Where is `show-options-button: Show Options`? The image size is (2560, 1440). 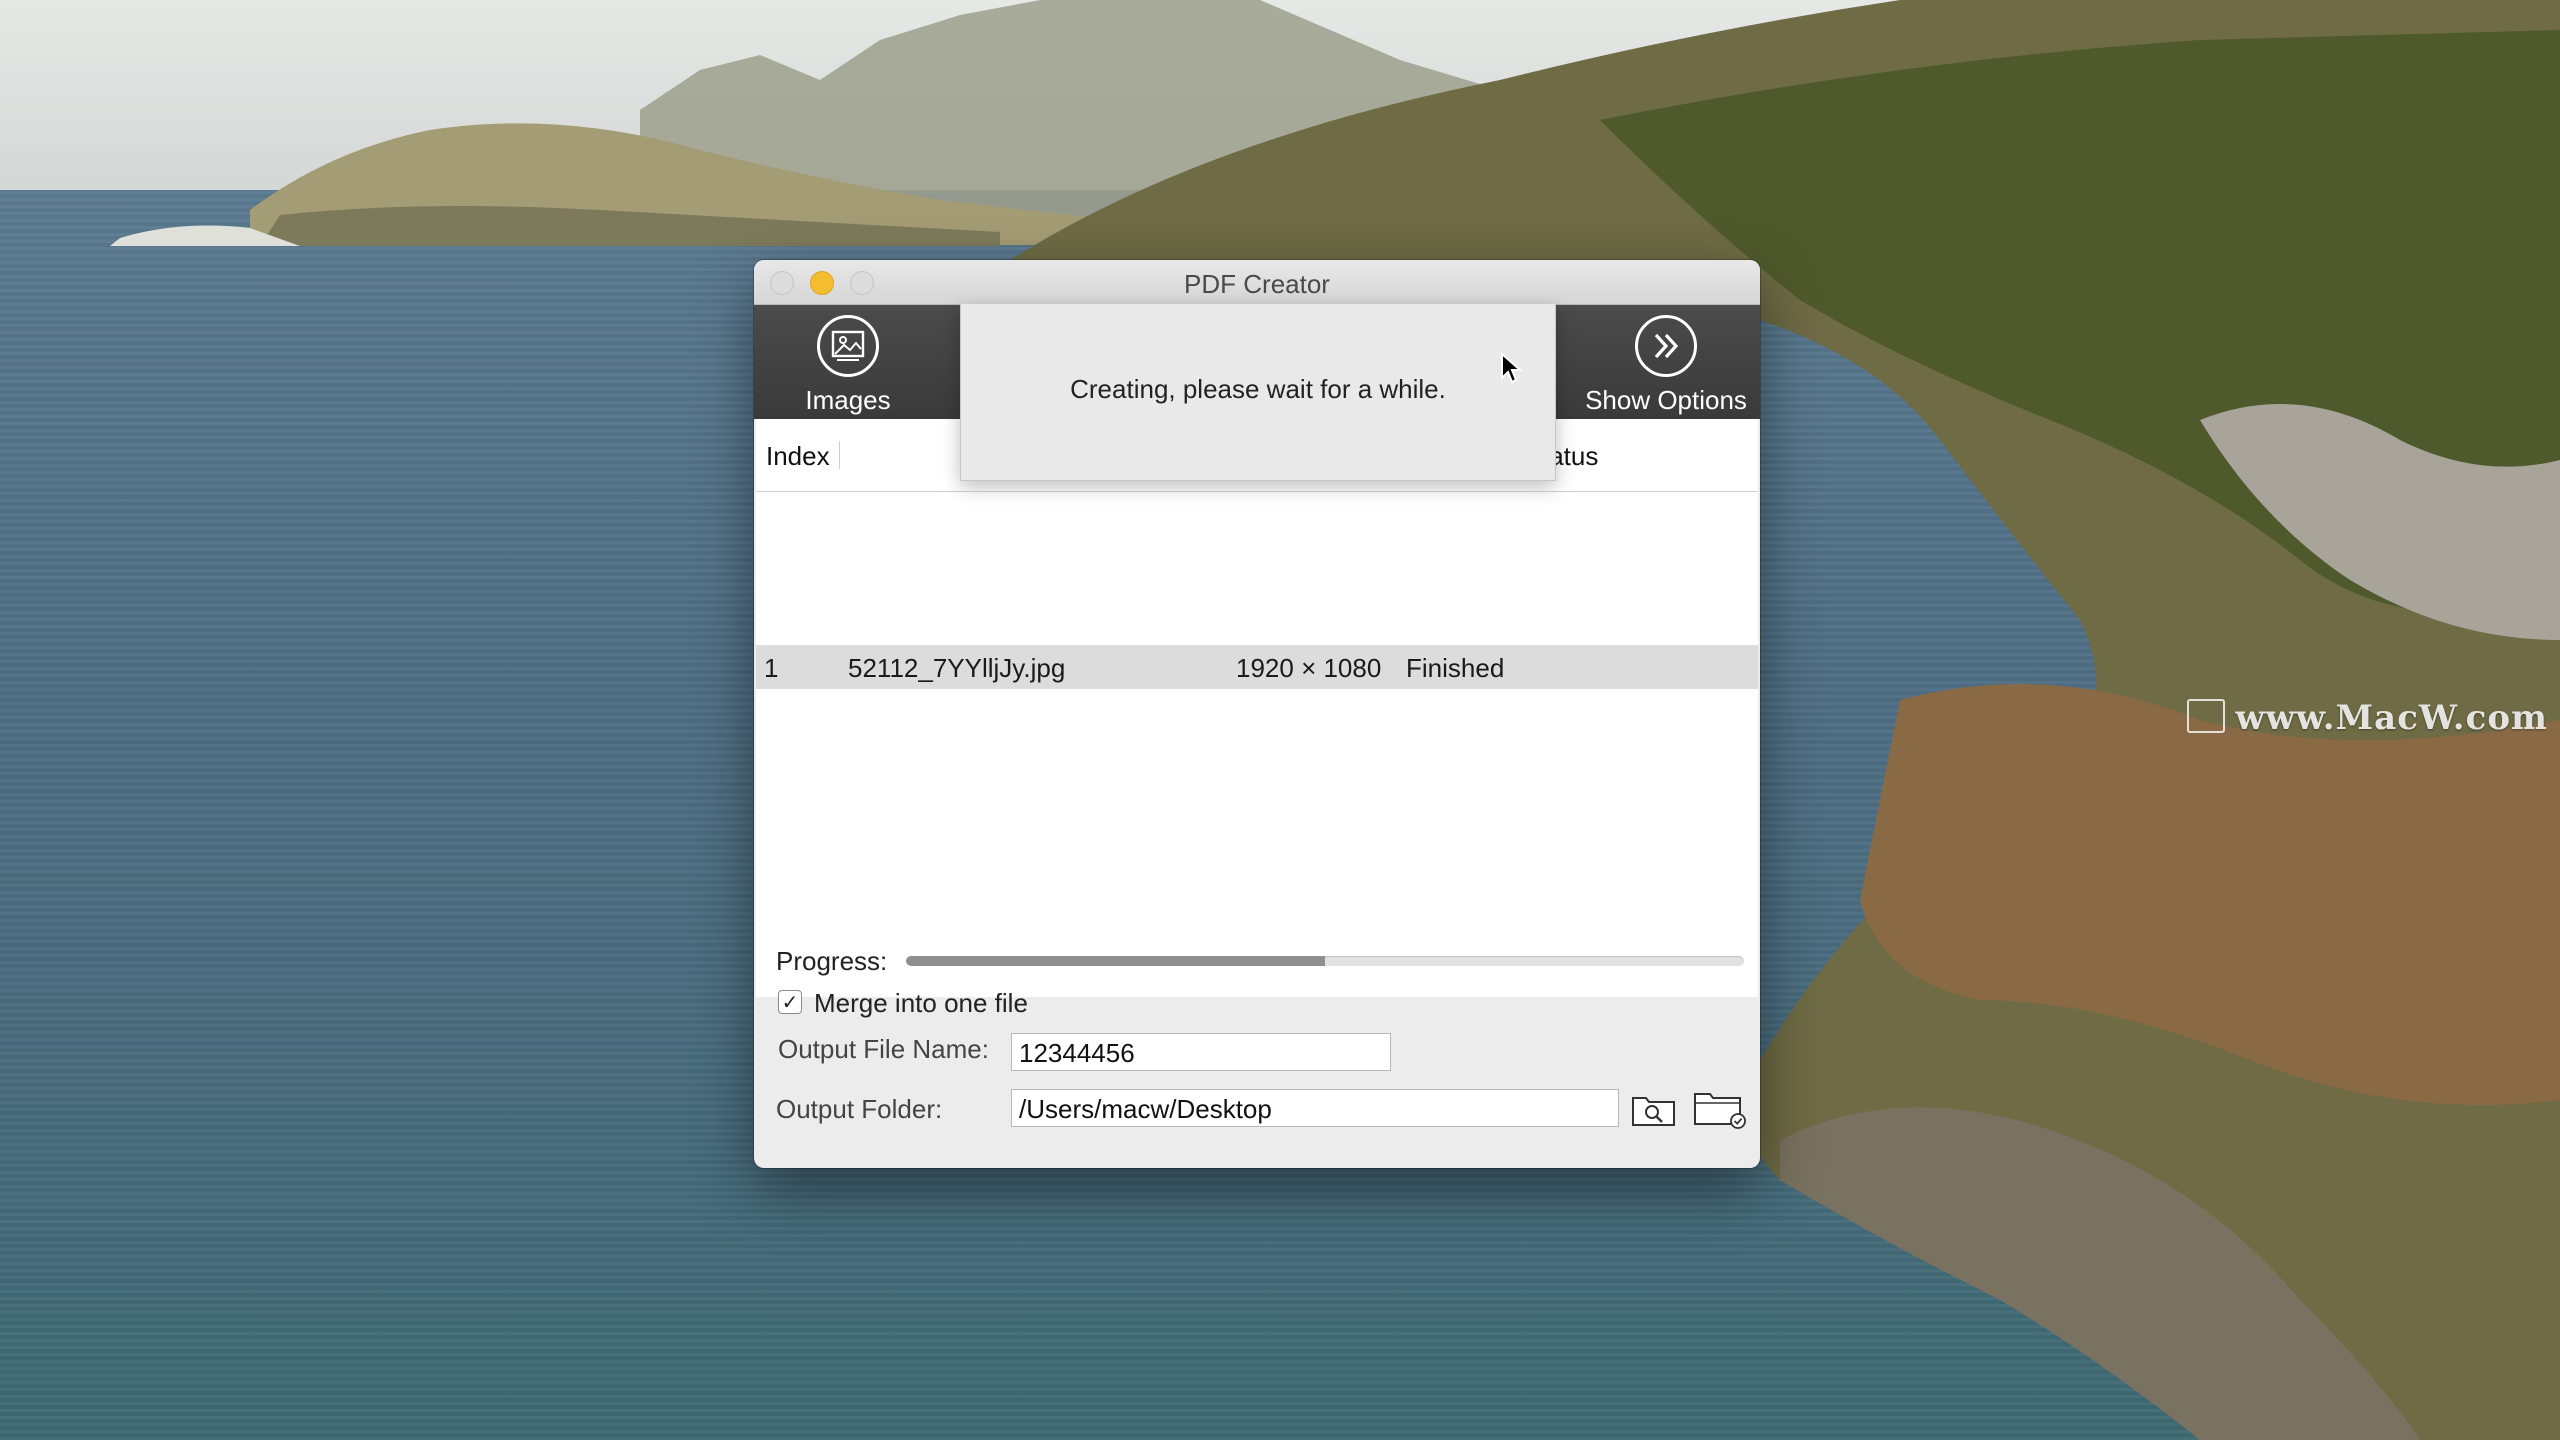
show-options-button: Show Options is located at coordinates (1666, 362).